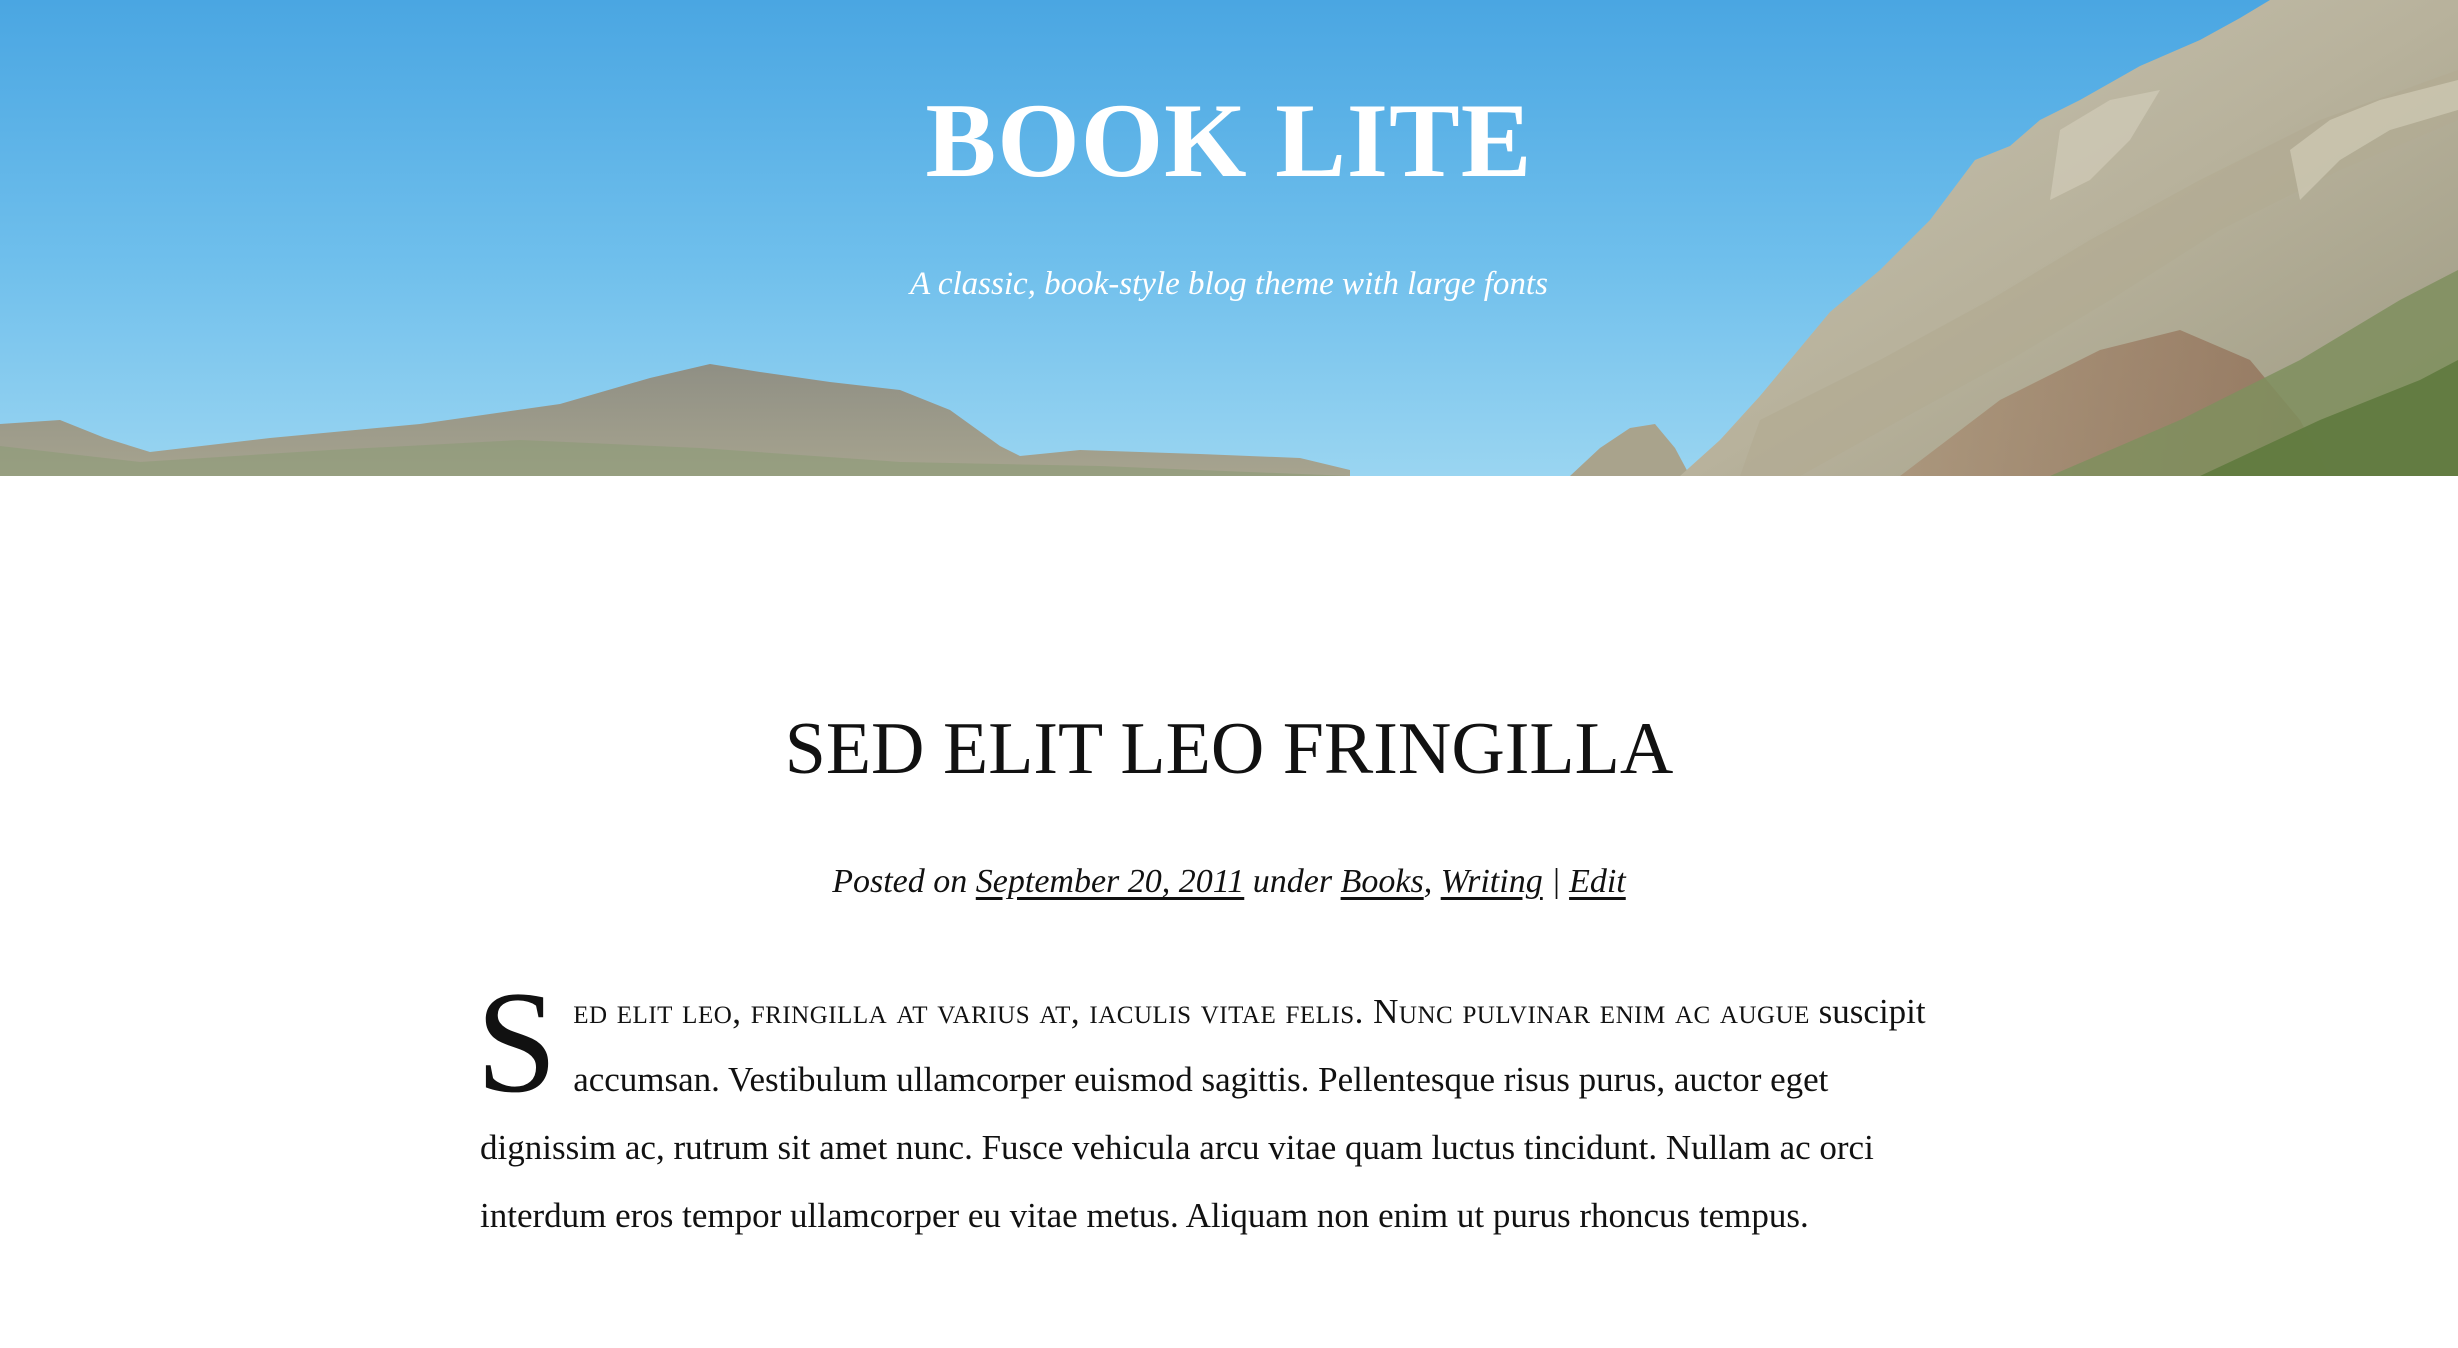  I want to click on site-title-link: BOOK LITE, so click(1229, 140).